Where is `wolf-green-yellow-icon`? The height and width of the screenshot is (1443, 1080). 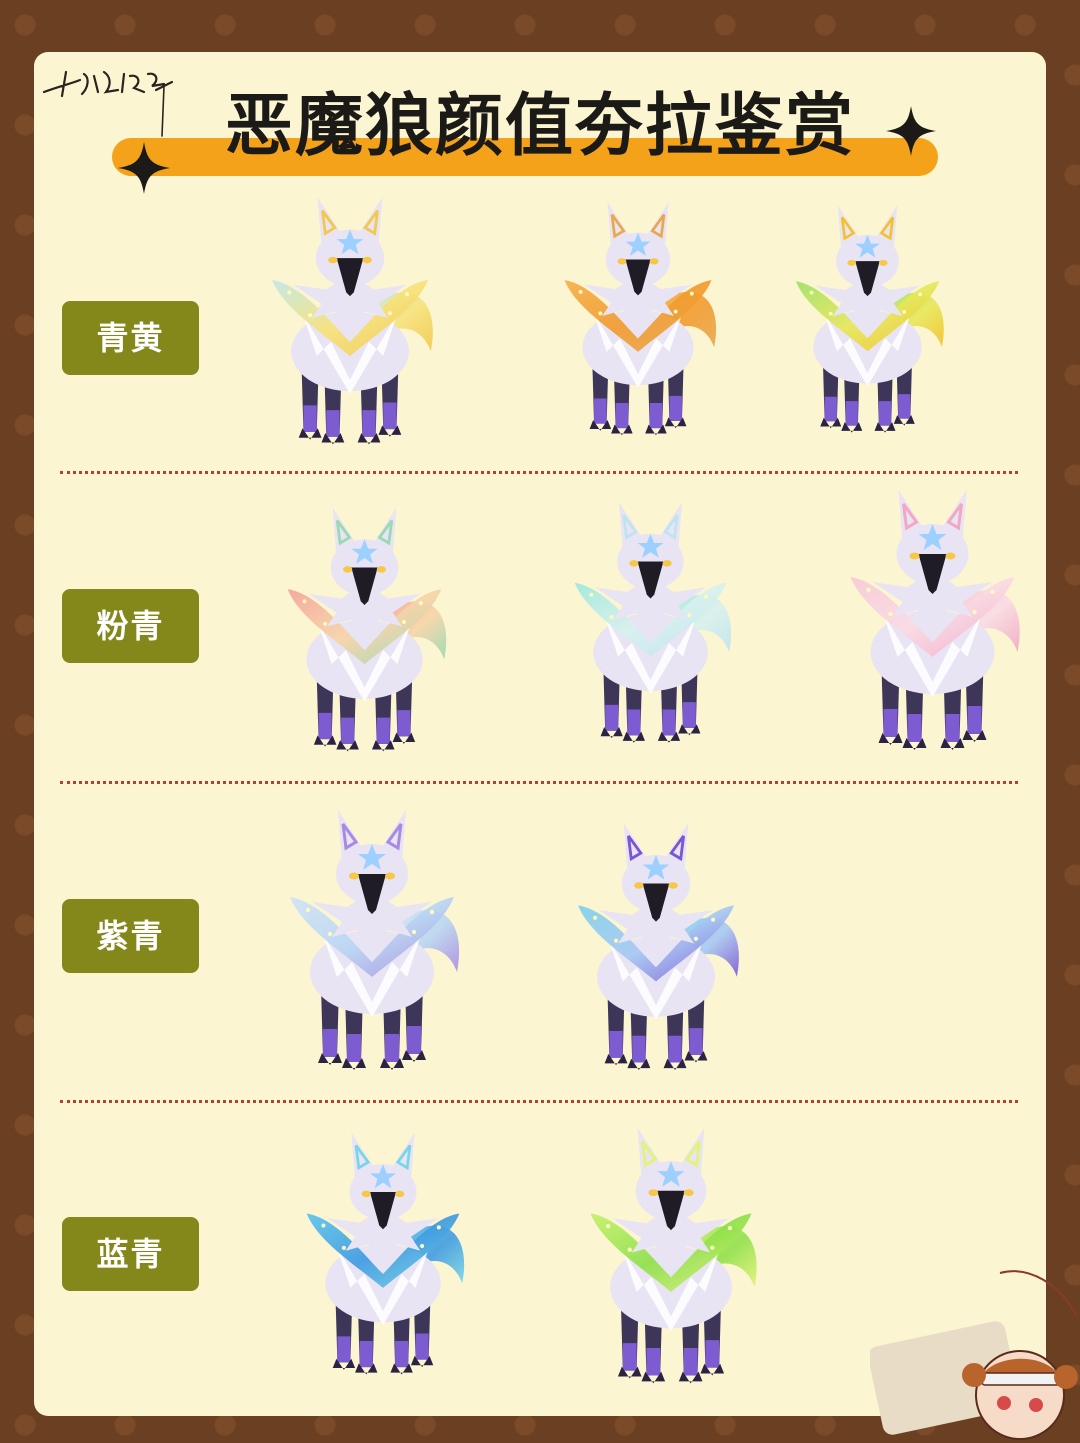 wolf-green-yellow-icon is located at coordinates (869, 319).